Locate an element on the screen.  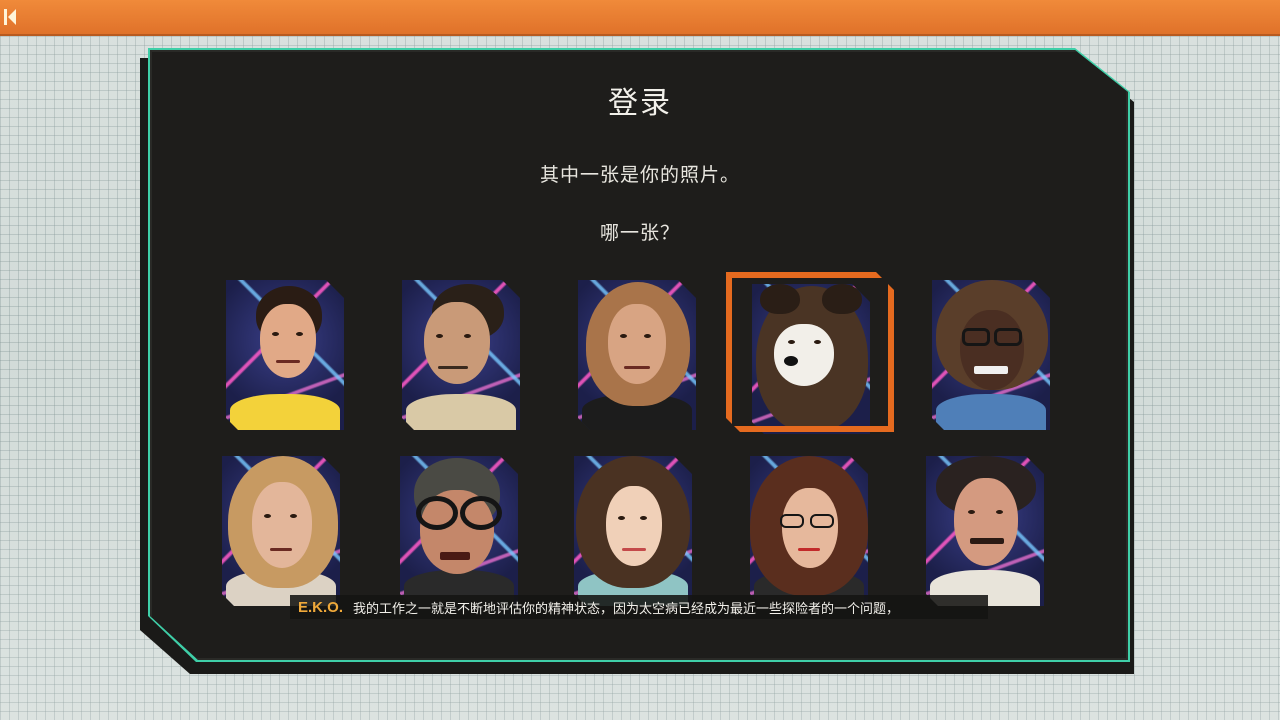
page-title: 登录 is located at coordinates (640, 103).